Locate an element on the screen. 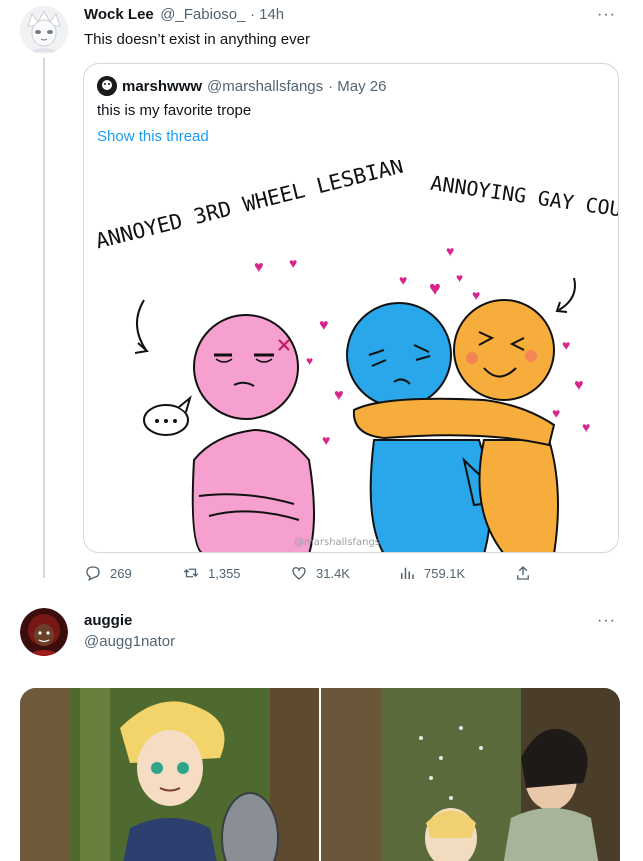 This screenshot has height=861, width=643. quote-avatar is located at coordinates (107, 86).